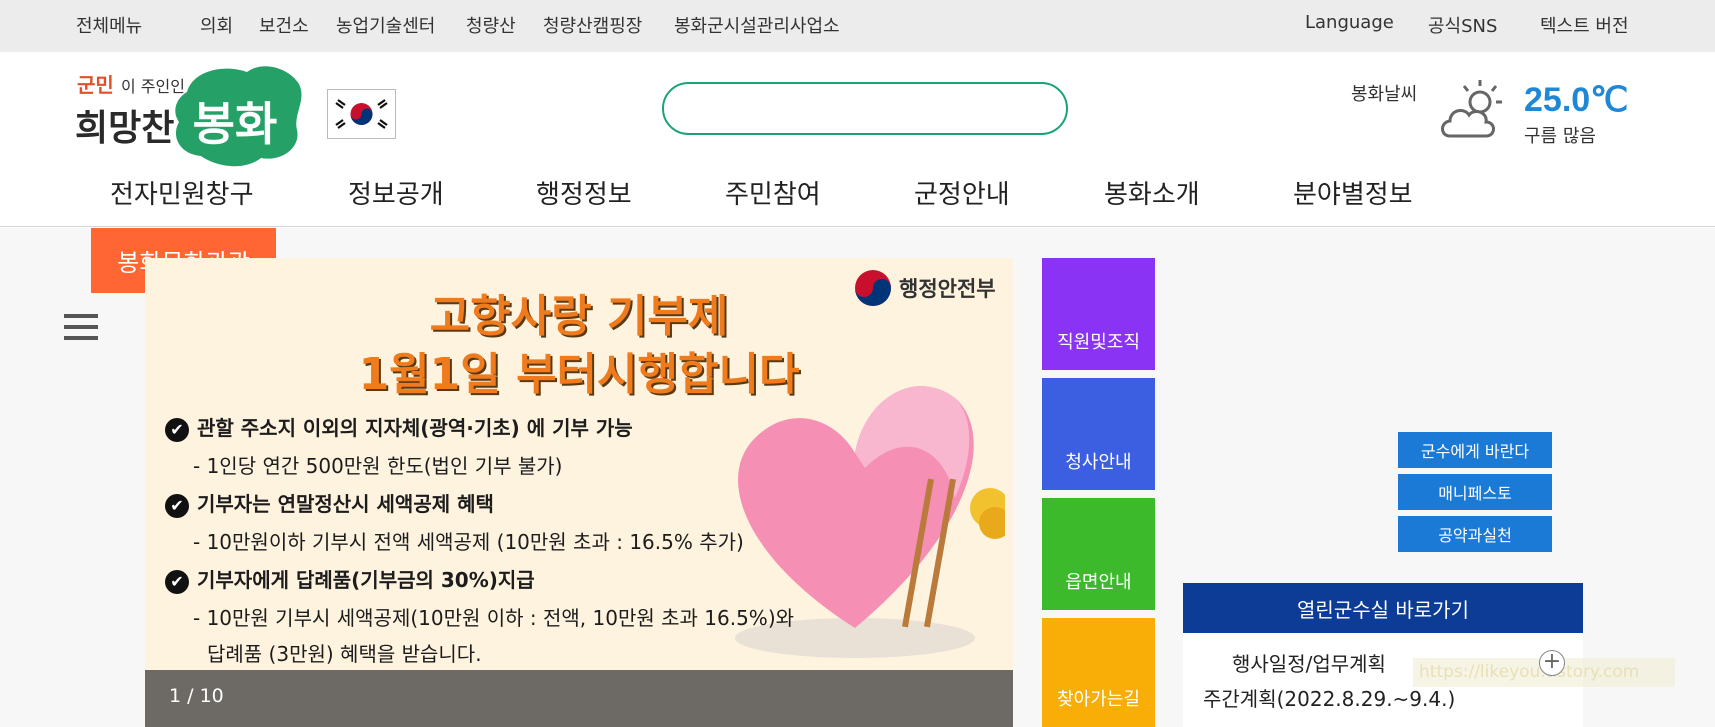 The width and height of the screenshot is (1715, 727). Describe the element at coordinates (81, 327) in the screenshot. I see `hamburger-menu-icon` at that location.